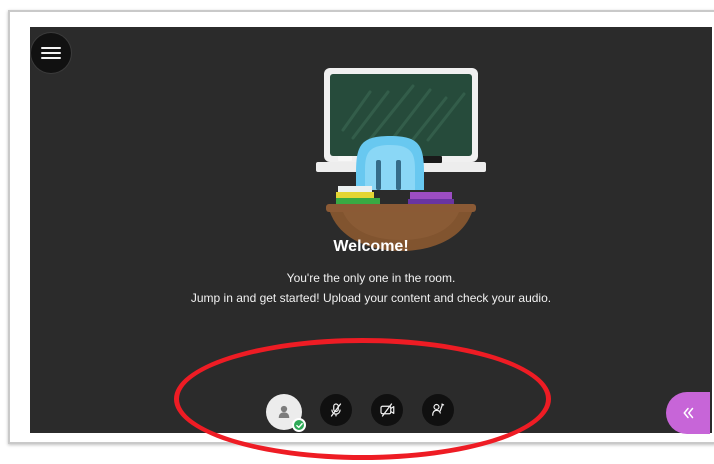 The width and height of the screenshot is (714, 464). I want to click on user-avatar-icon, so click(284, 411).